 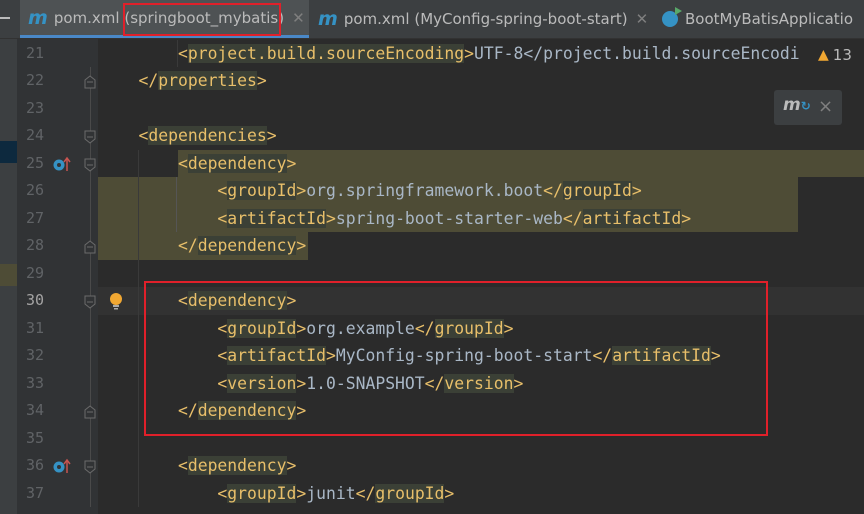 What do you see at coordinates (34, 162) in the screenshot?
I see `line-number: 25` at bounding box center [34, 162].